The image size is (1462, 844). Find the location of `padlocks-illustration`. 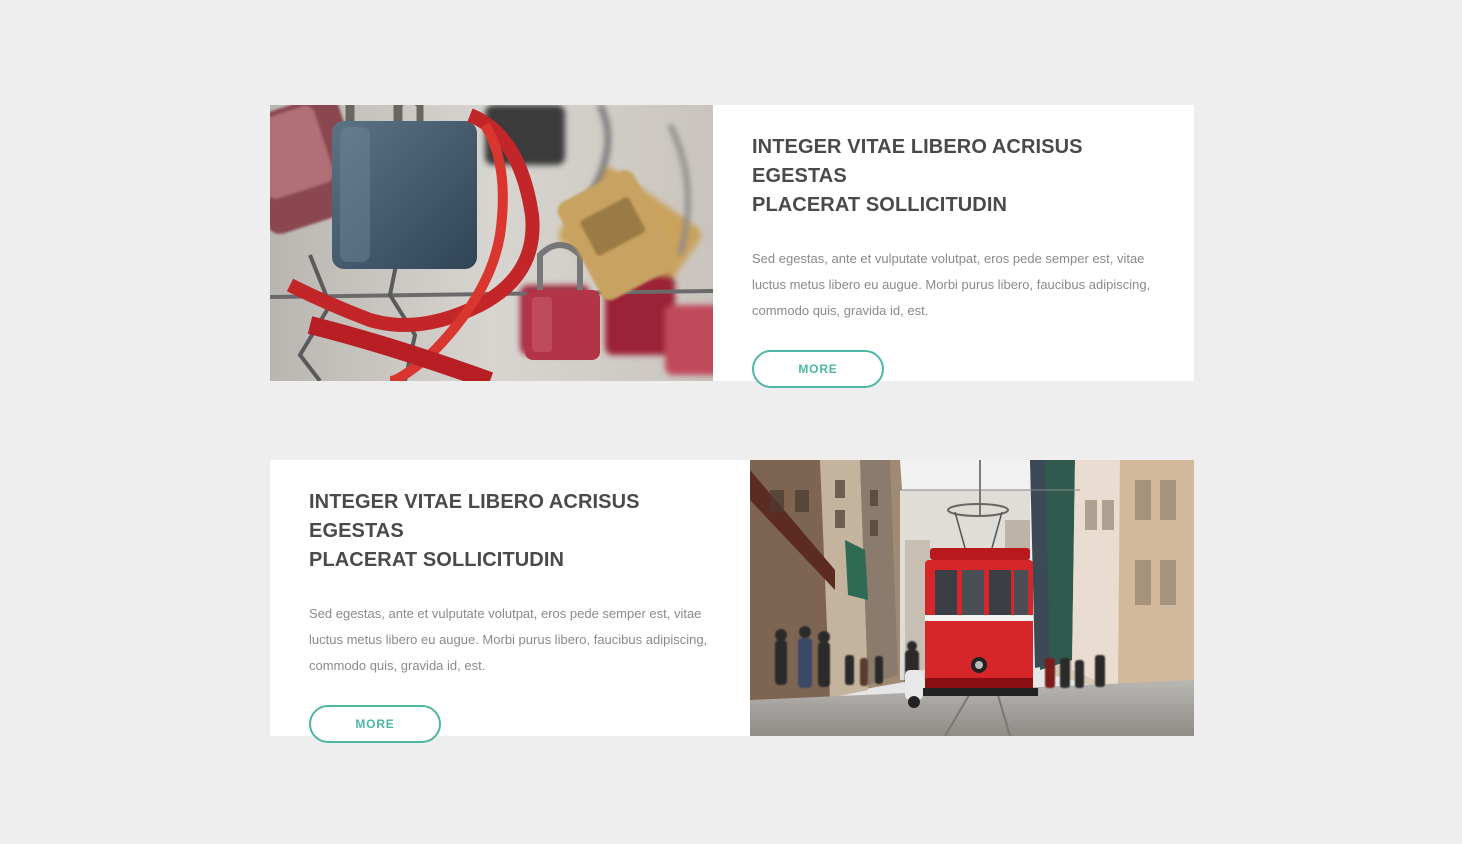

padlocks-illustration is located at coordinates (491, 243).